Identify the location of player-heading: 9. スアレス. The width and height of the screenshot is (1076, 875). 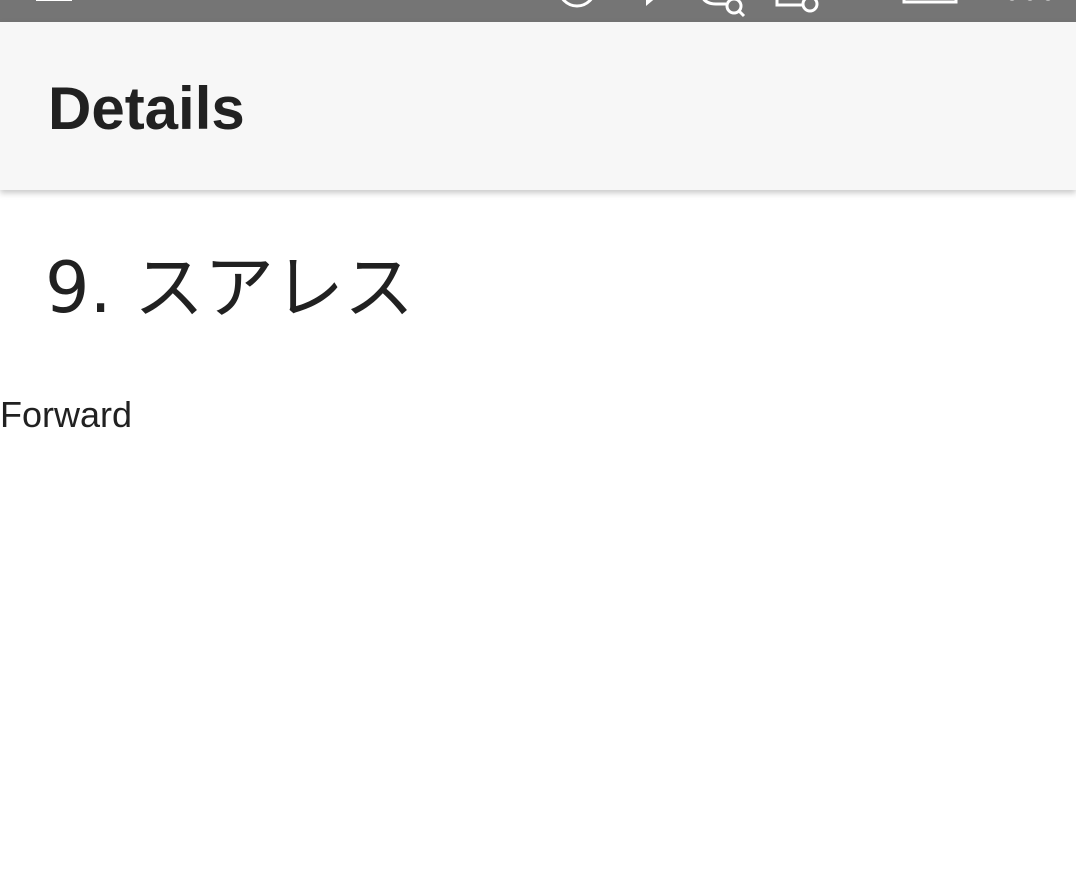
(230, 288).